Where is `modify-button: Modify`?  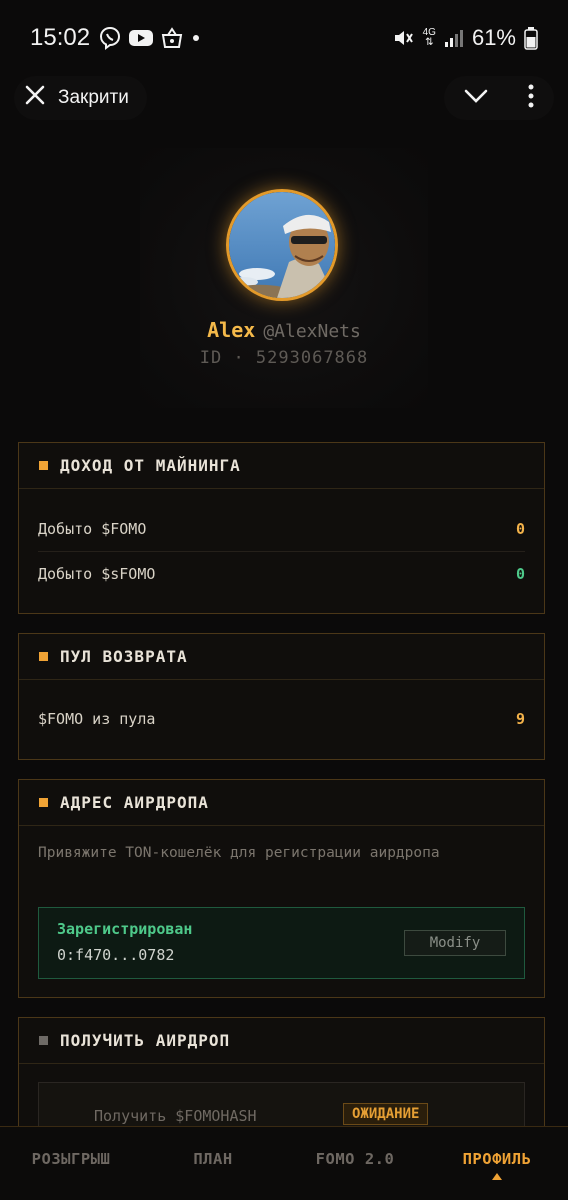
modify-button: Modify is located at coordinates (455, 943).